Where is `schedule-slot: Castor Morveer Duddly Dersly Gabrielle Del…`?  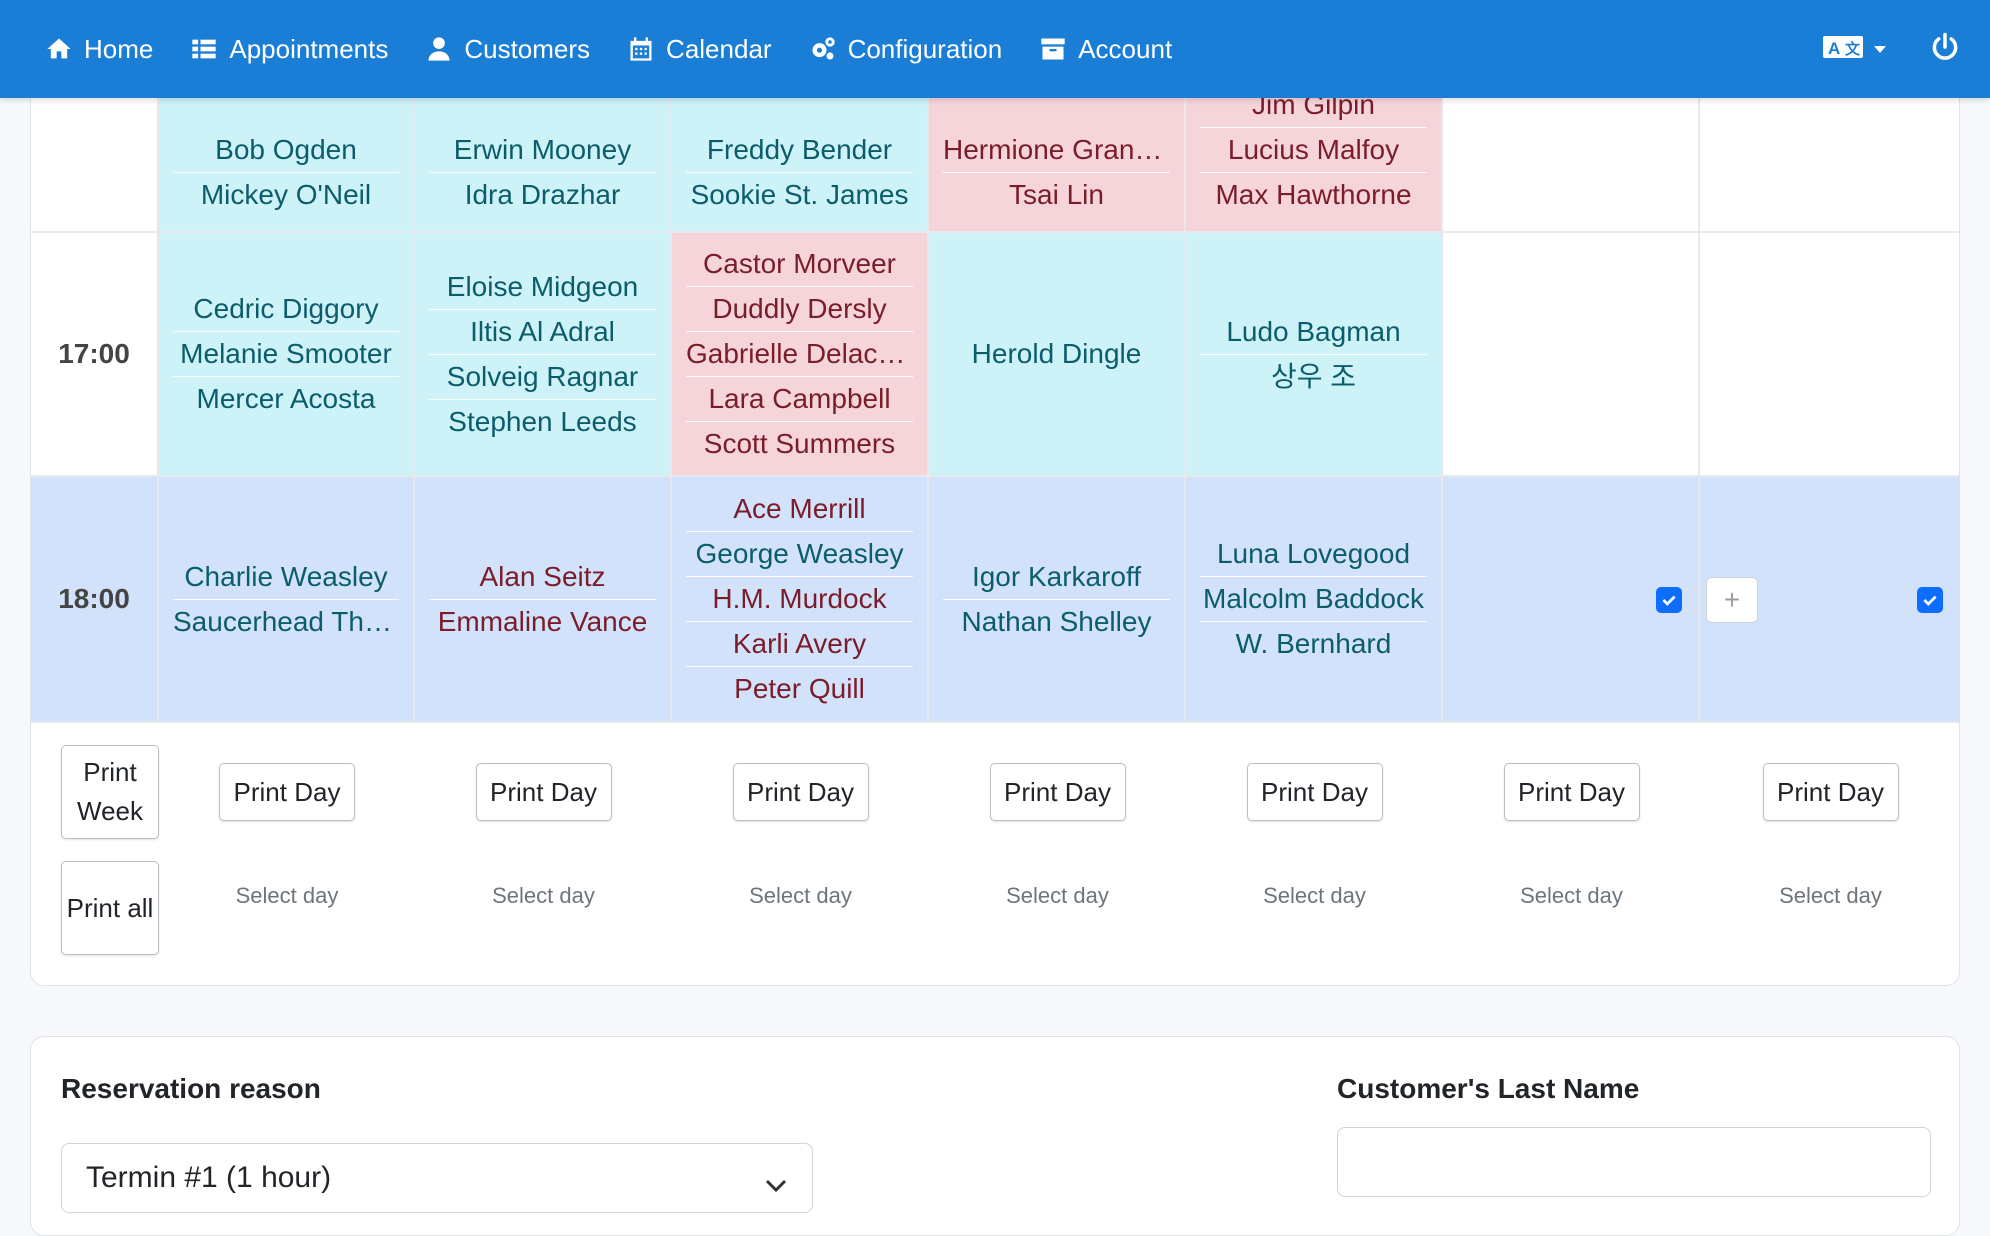 schedule-slot: Castor Morveer Duddly Dersly Gabrielle Del… is located at coordinates (800, 355).